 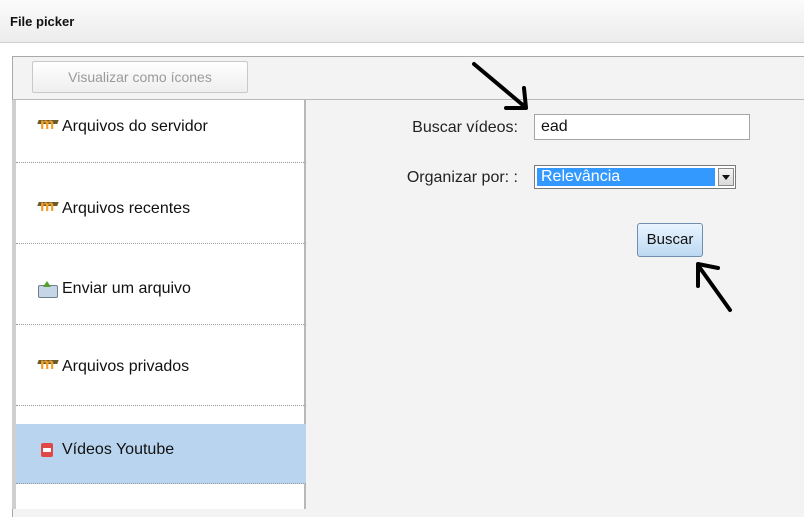 I want to click on sort-by-label: Organizar por: :, so click(x=462, y=177).